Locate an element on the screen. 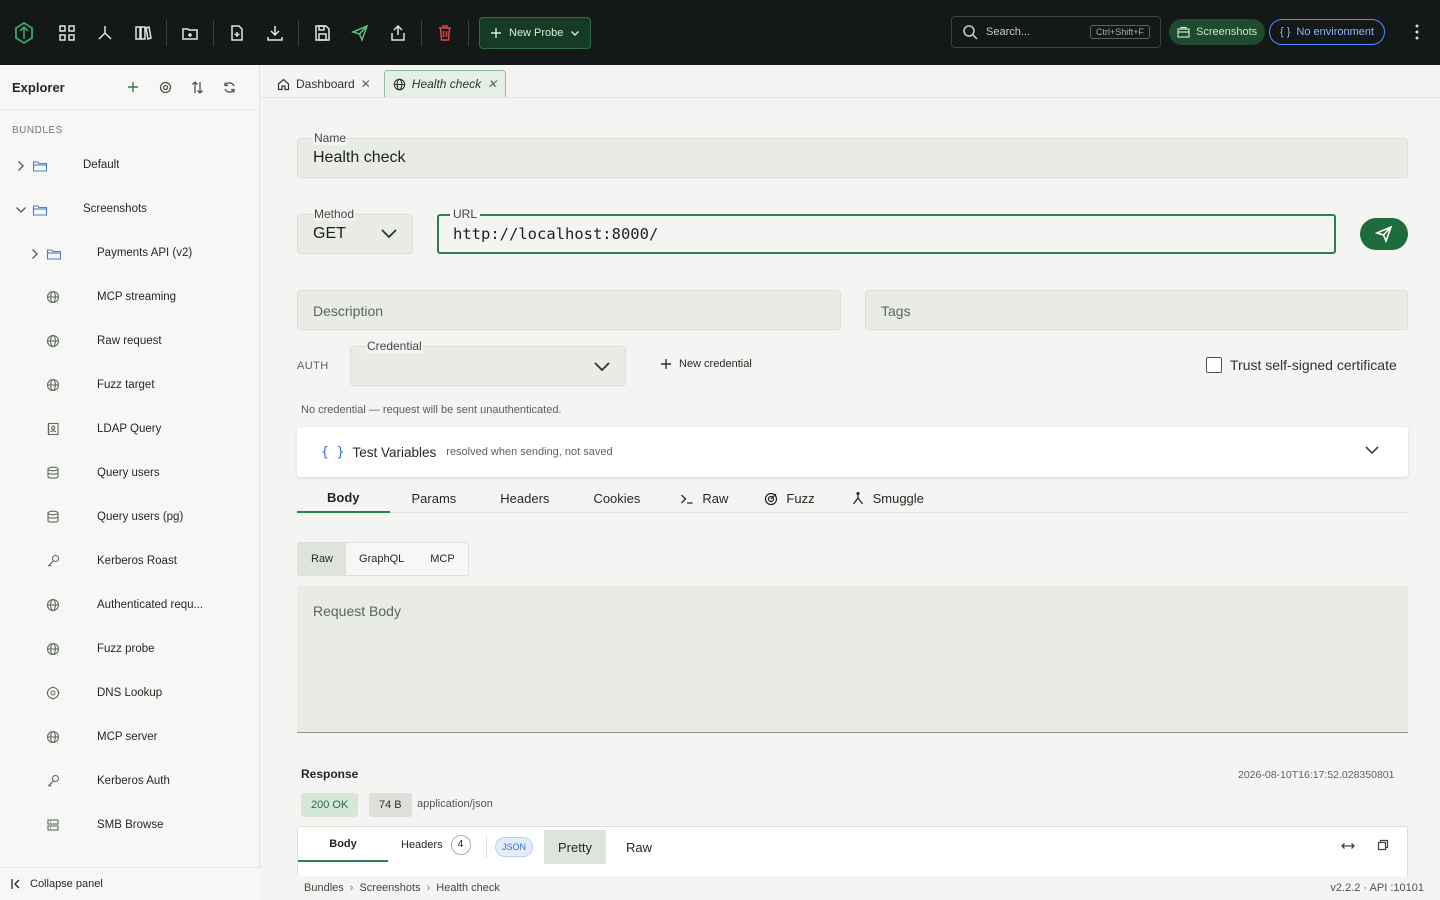 The height and width of the screenshot is (900, 1440). sidebar-item: Payments API (v2) is located at coordinates (129, 254).